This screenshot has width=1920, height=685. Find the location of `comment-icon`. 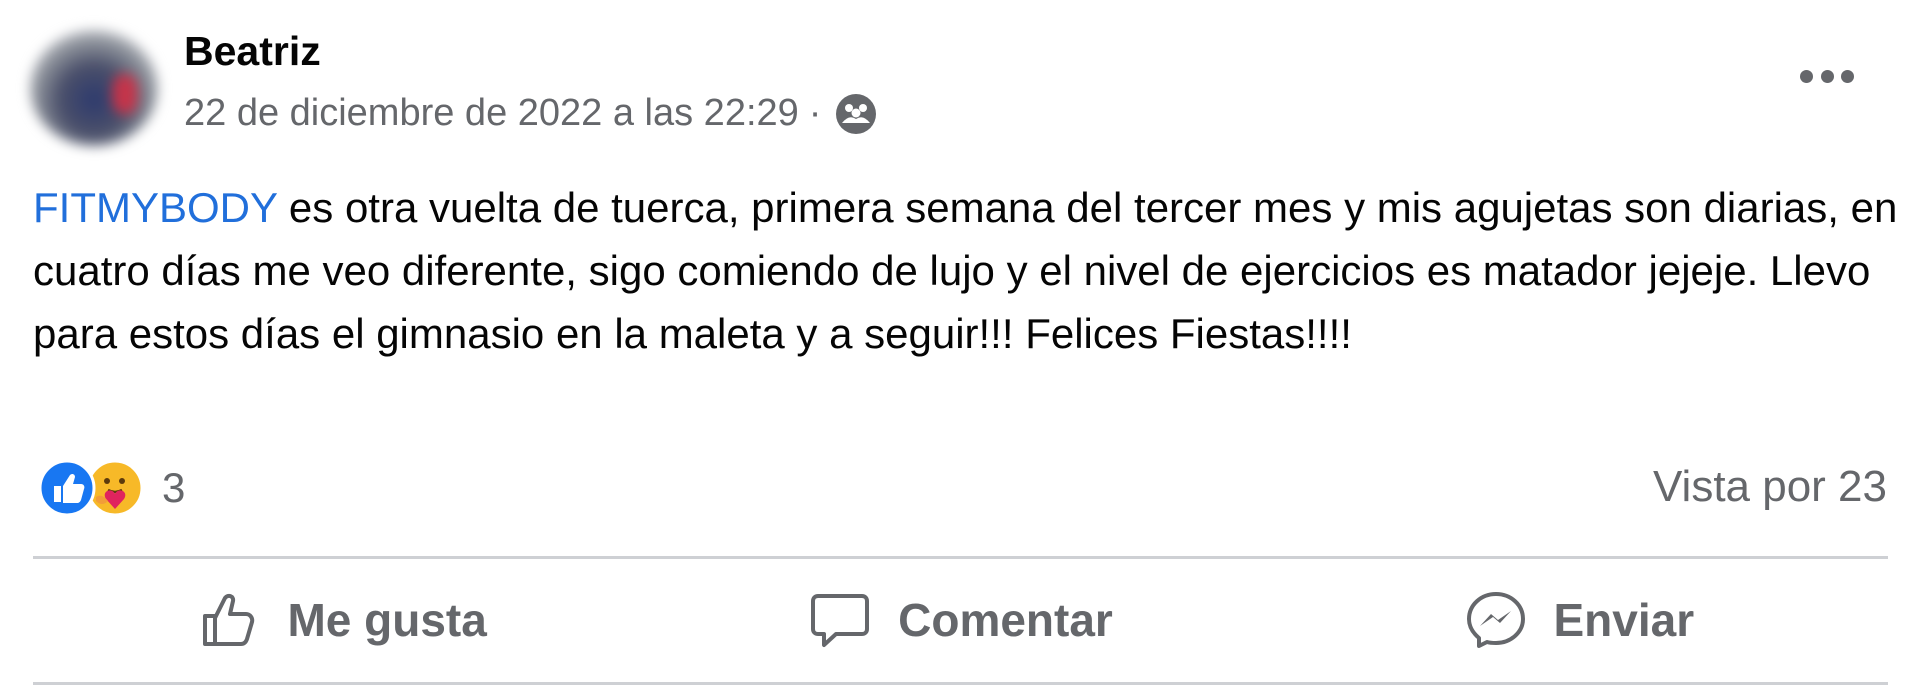

comment-icon is located at coordinates (840, 620).